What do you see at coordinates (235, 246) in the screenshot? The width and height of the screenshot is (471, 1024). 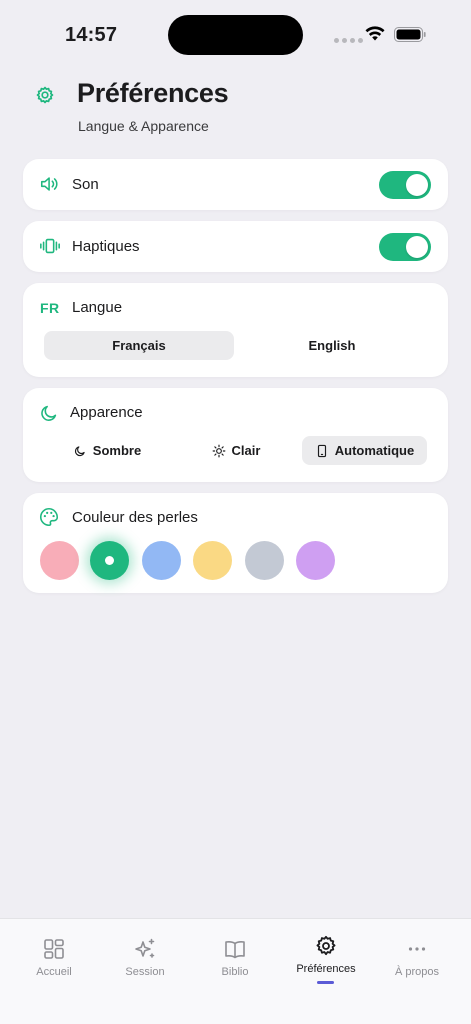 I see `haptics-card: Haptiques` at bounding box center [235, 246].